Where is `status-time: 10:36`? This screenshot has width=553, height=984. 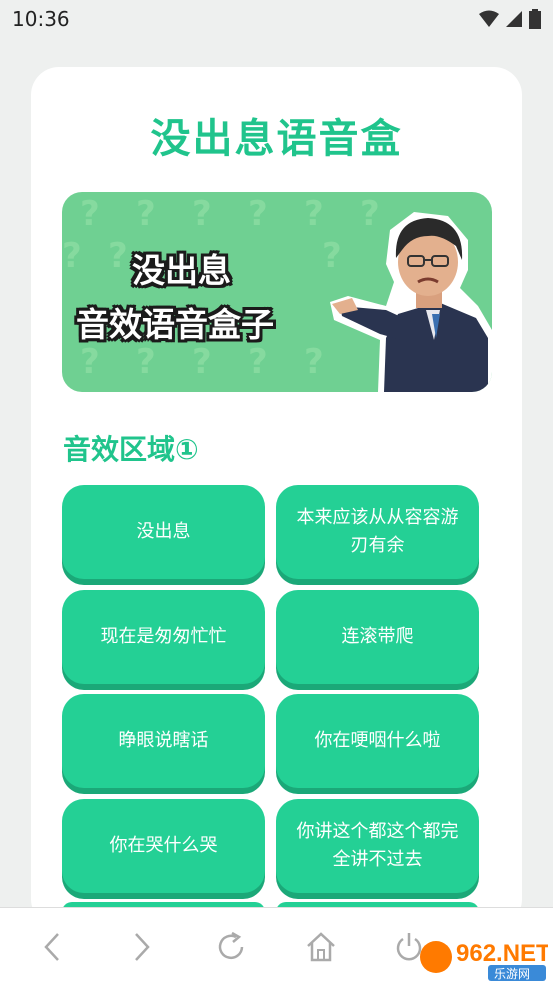 status-time: 10:36 is located at coordinates (41, 19).